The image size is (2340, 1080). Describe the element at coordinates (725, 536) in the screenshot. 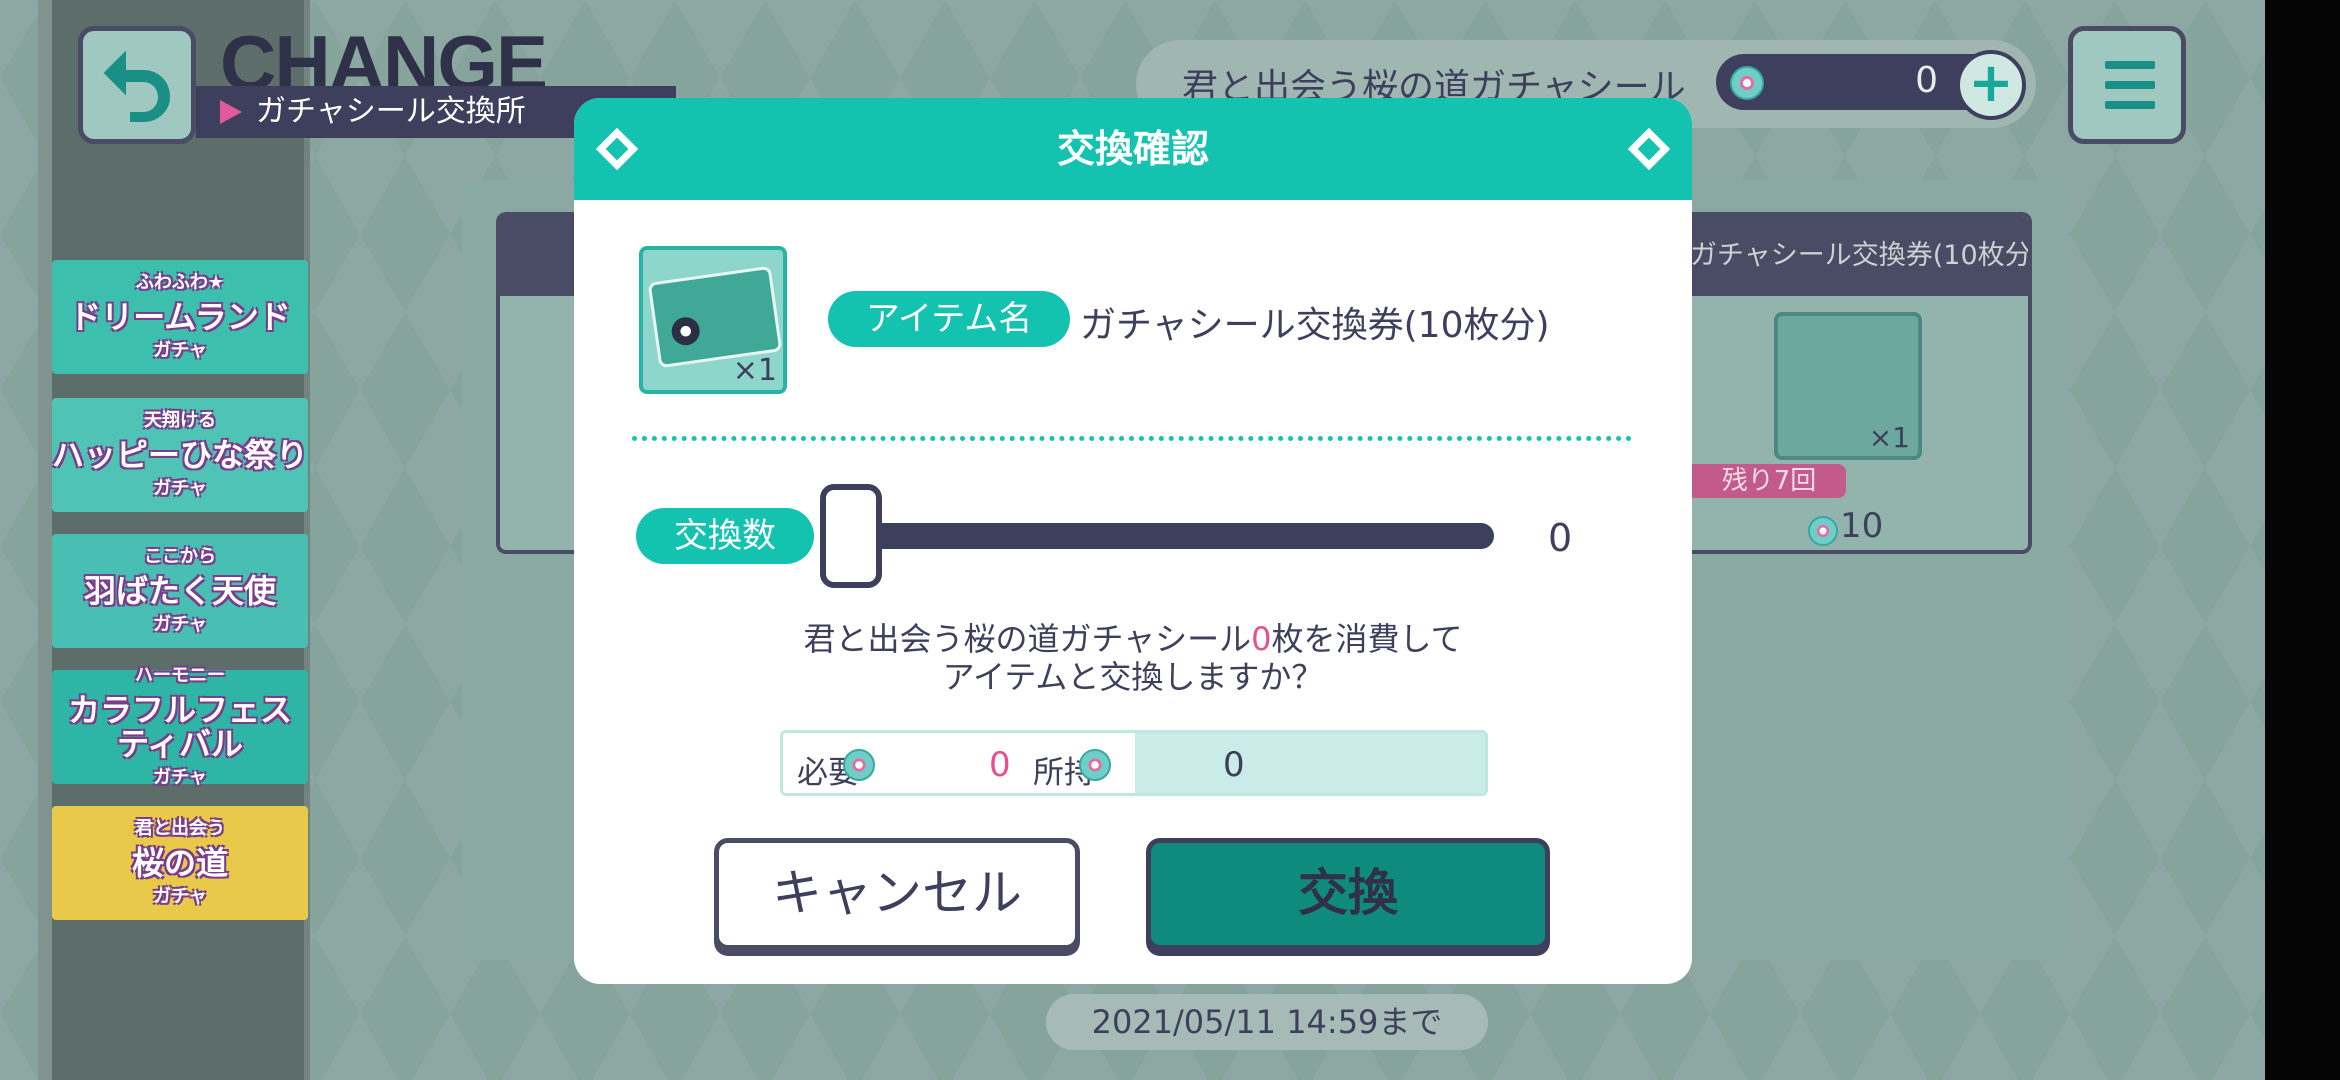

I see `quantity-label: 交換数` at that location.